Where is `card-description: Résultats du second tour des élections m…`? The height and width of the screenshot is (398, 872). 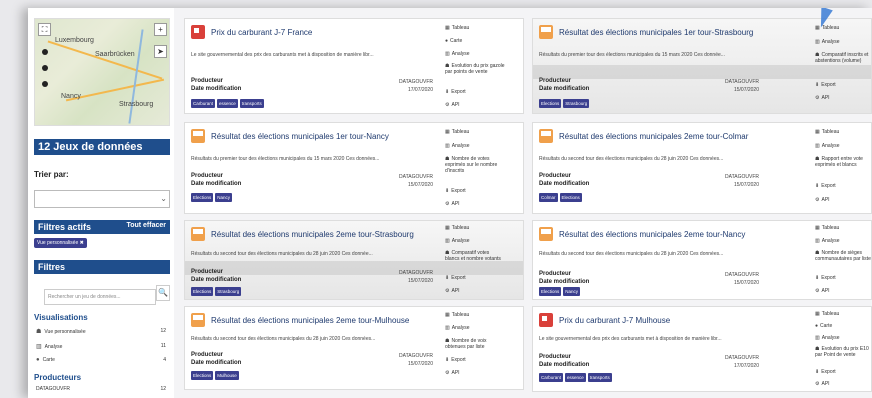 card-description: Résultats du second tour des élections m… is located at coordinates (283, 339).